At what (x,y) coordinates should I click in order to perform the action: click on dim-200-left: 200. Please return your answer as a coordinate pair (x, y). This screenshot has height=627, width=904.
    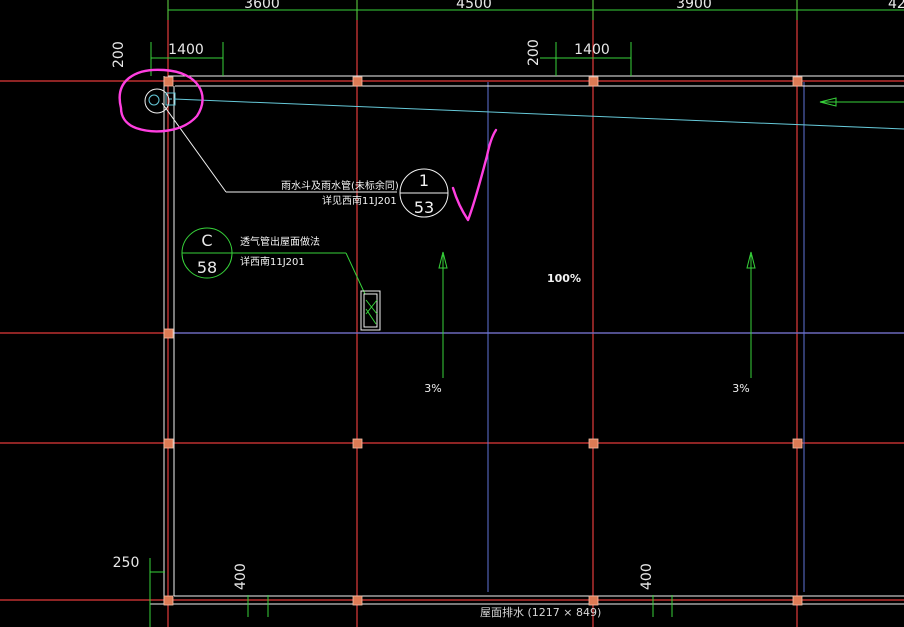
    Looking at the image, I should click on (119, 54).